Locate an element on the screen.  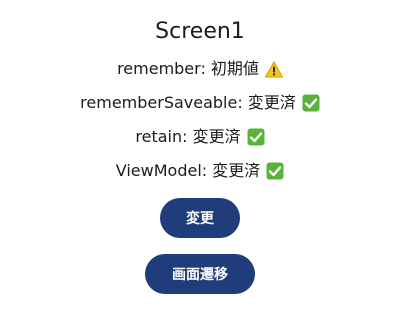
state-remember-saveable: rememberSaveable: 変更済 is located at coordinates (200, 103).